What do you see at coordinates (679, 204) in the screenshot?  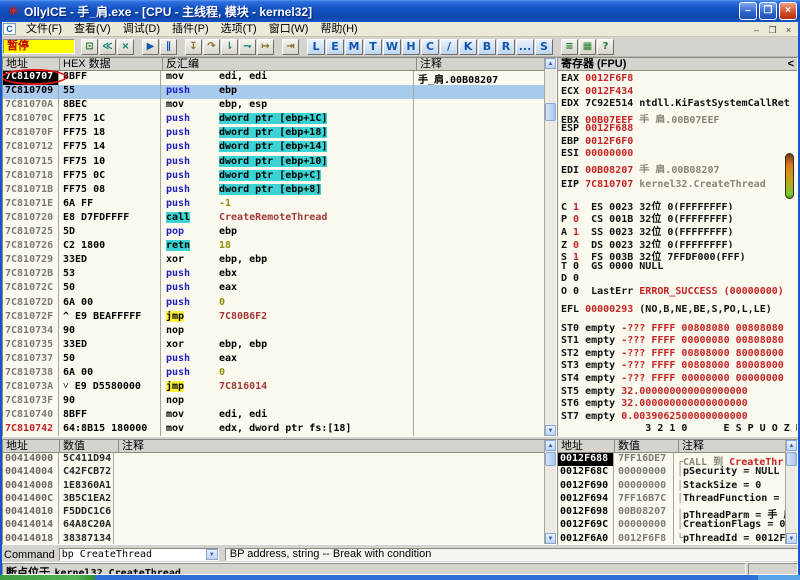 I see `register-line: C 1 ES 0023 32位 0(FFFFFFFF)` at bounding box center [679, 204].